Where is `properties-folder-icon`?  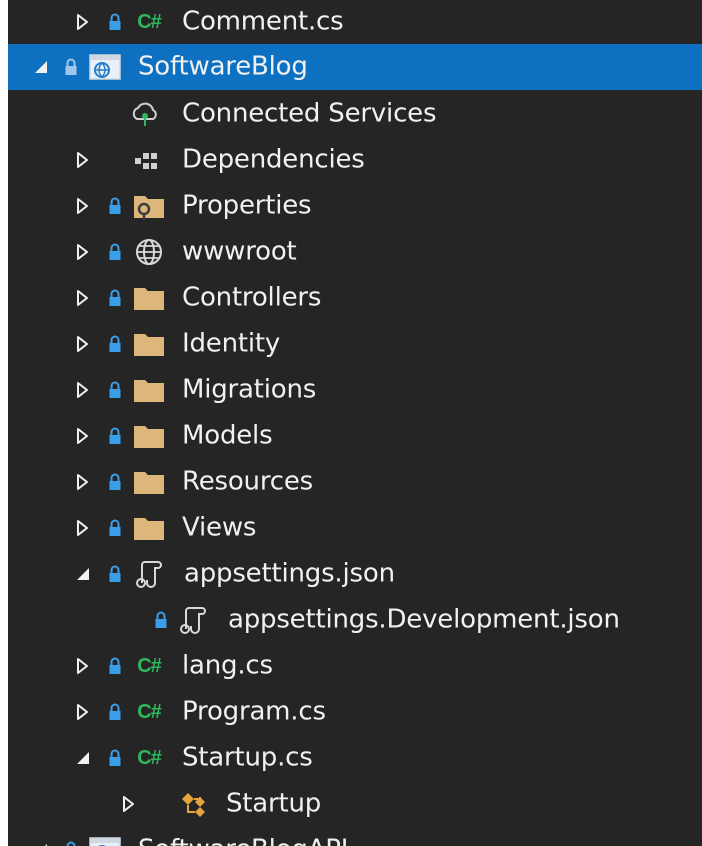 properties-folder-icon is located at coordinates (149, 206).